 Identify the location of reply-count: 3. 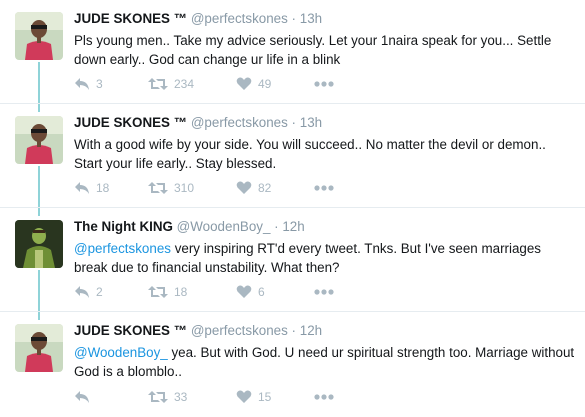
(99, 84).